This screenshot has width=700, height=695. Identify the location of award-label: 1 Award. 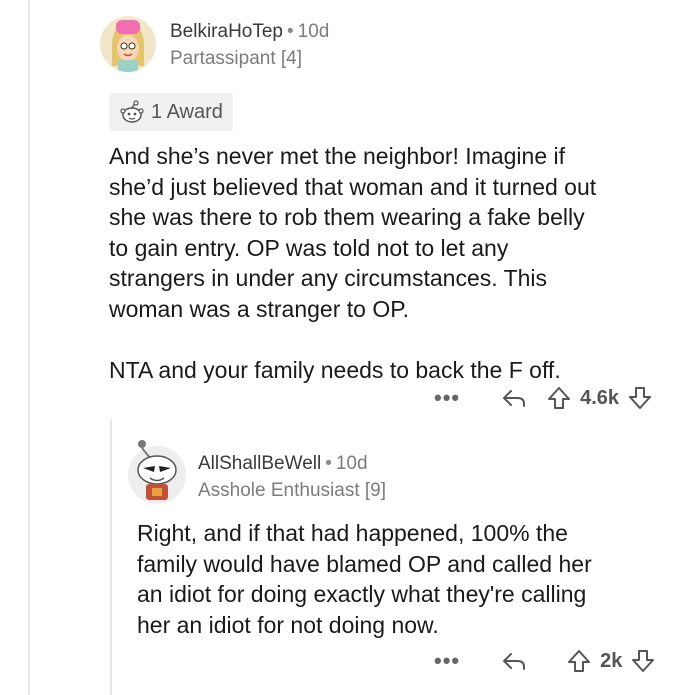
(187, 111).